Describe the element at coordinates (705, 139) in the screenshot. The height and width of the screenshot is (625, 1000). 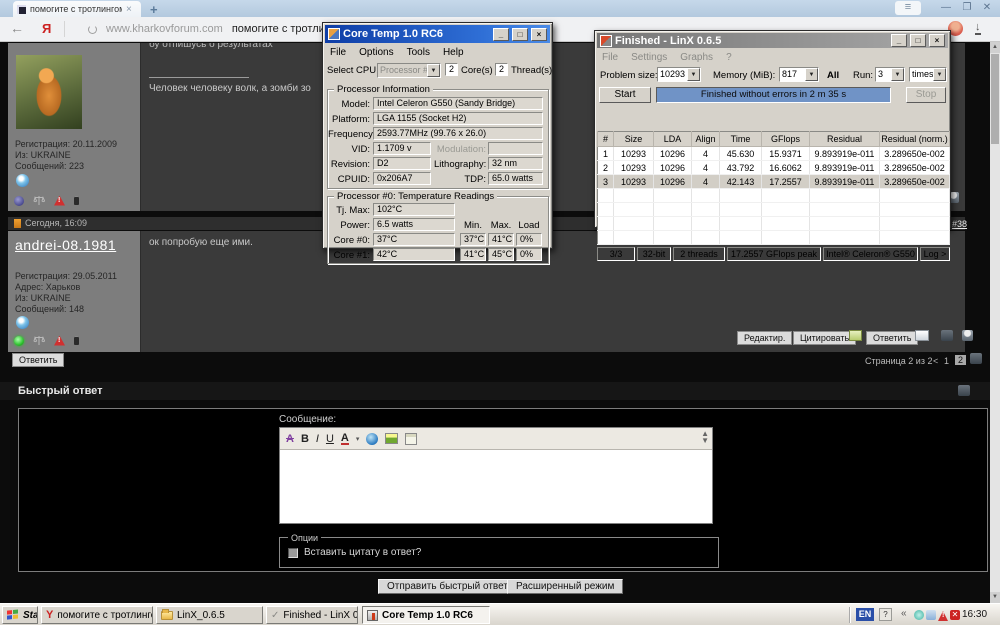
I see `col-align: Align` at that location.